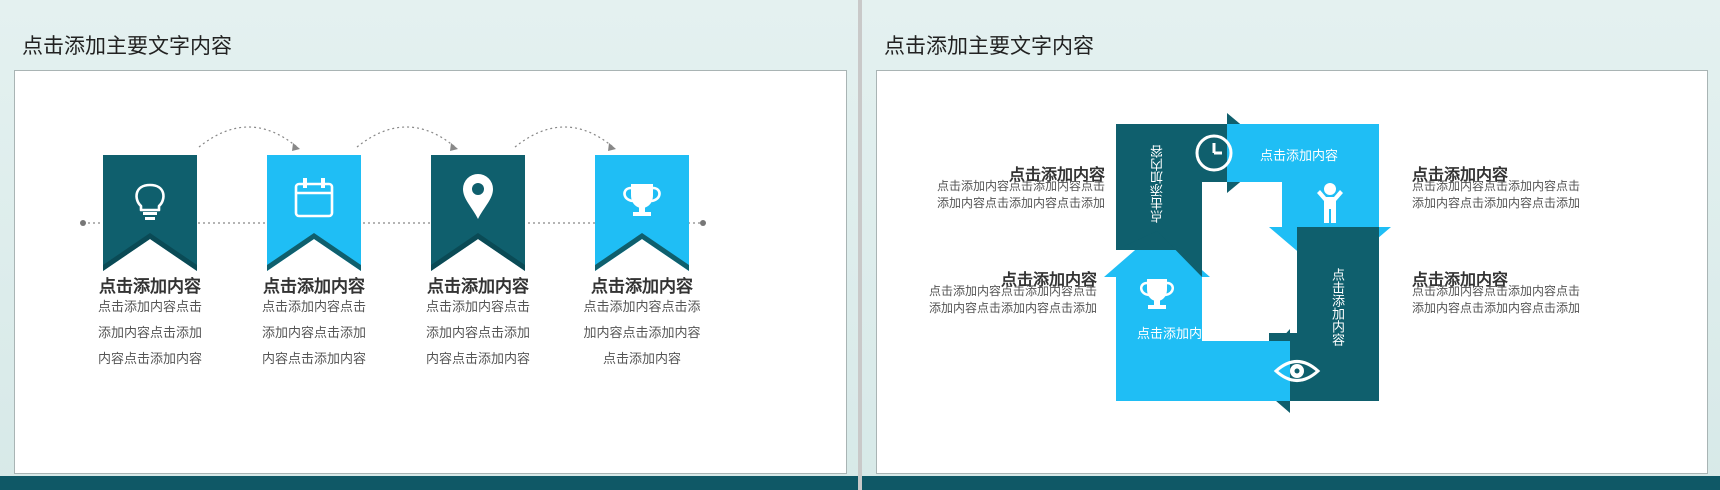 The height and width of the screenshot is (490, 1720). What do you see at coordinates (1507, 300) in the screenshot?
I see `side-item-bottom-right-body: 点击添加内容点击添加内容点击 添加内容点击添加内容点击添加` at bounding box center [1507, 300].